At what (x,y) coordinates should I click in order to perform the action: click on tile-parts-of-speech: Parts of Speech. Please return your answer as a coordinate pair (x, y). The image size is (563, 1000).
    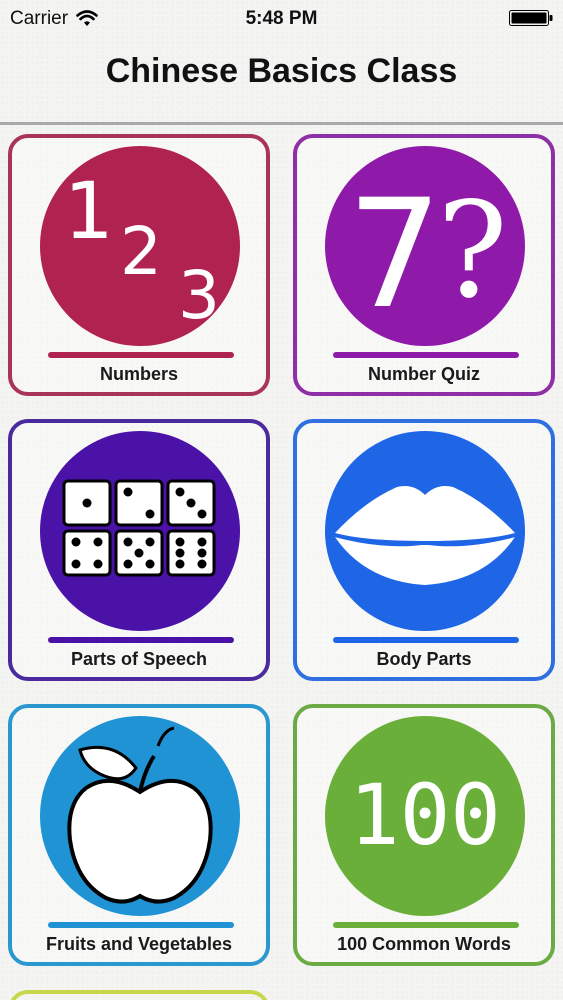
    Looking at the image, I should click on (139, 550).